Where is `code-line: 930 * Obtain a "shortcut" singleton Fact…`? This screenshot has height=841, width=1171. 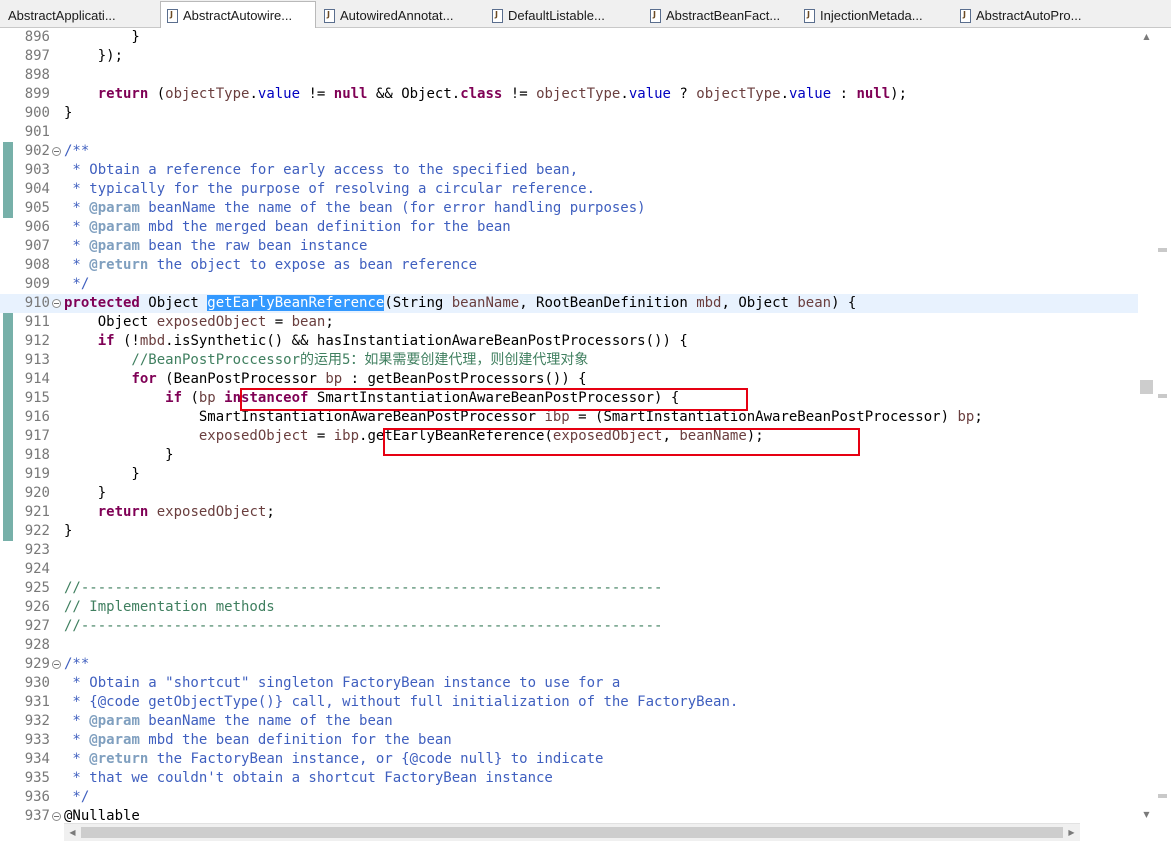
code-line: 930 * Obtain a "shortcut" singleton Fact… is located at coordinates (569, 683).